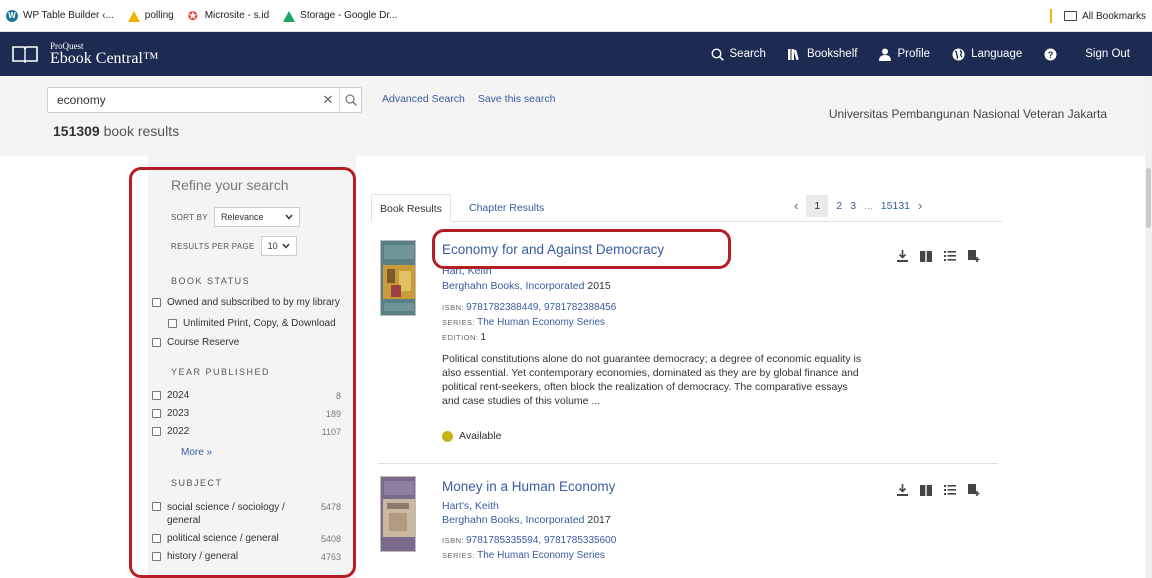 The height and width of the screenshot is (578, 1152). I want to click on prev-page-button: ‹, so click(796, 206).